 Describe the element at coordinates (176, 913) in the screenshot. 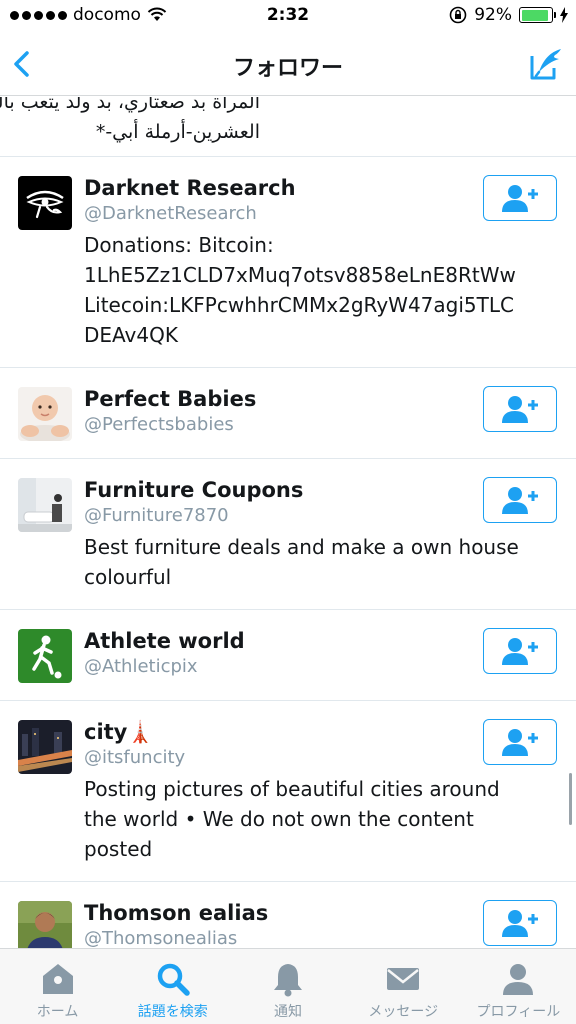

I see `user-name: Thomson ealias` at that location.